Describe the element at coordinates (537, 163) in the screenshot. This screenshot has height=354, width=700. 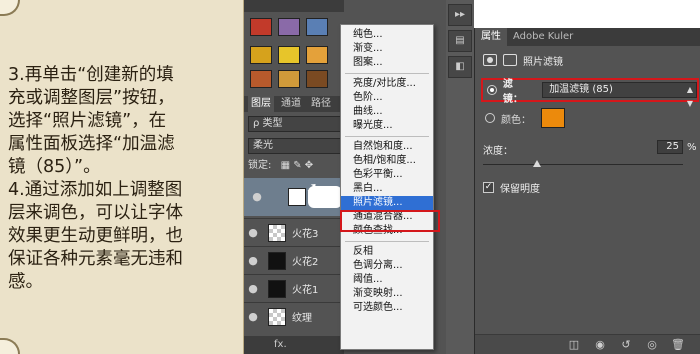
I see `density-slider-thumb` at that location.